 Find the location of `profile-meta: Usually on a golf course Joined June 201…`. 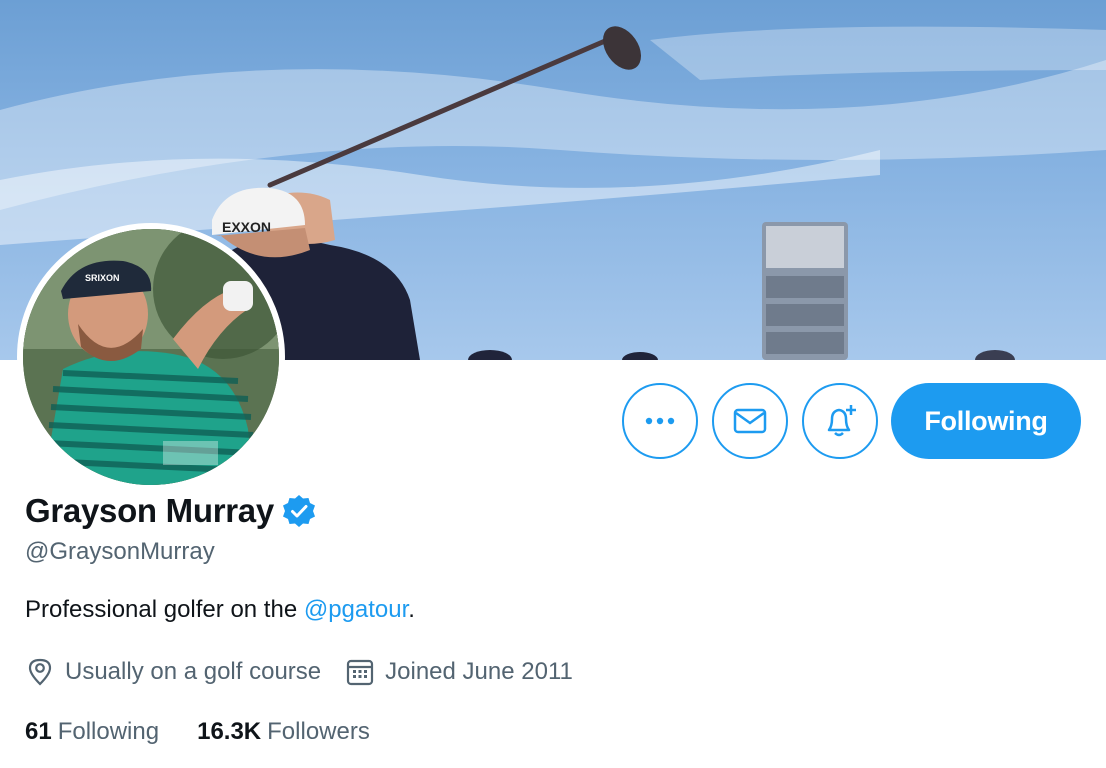

profile-meta: Usually on a golf course Joined June 201… is located at coordinates (299, 672).